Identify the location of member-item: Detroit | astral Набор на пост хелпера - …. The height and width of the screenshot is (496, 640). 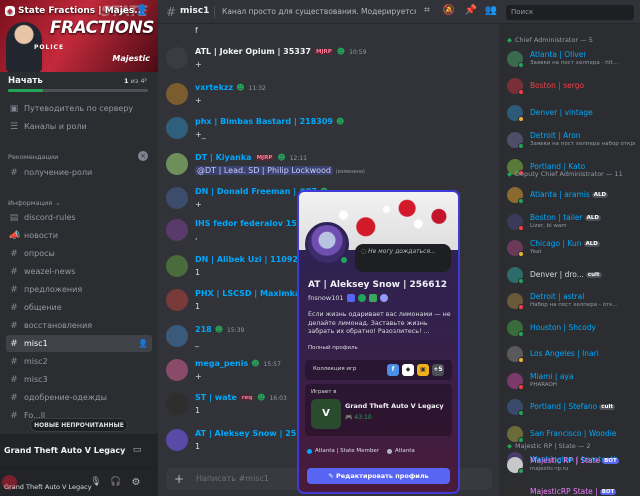
(570, 301).